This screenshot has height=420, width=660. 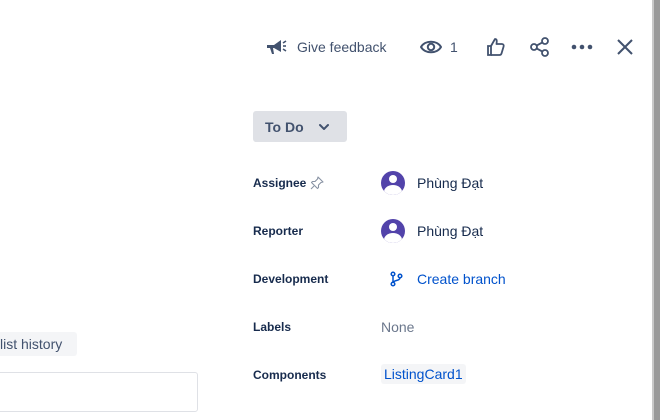 What do you see at coordinates (284, 126) in the screenshot?
I see `status-label: To Do` at bounding box center [284, 126].